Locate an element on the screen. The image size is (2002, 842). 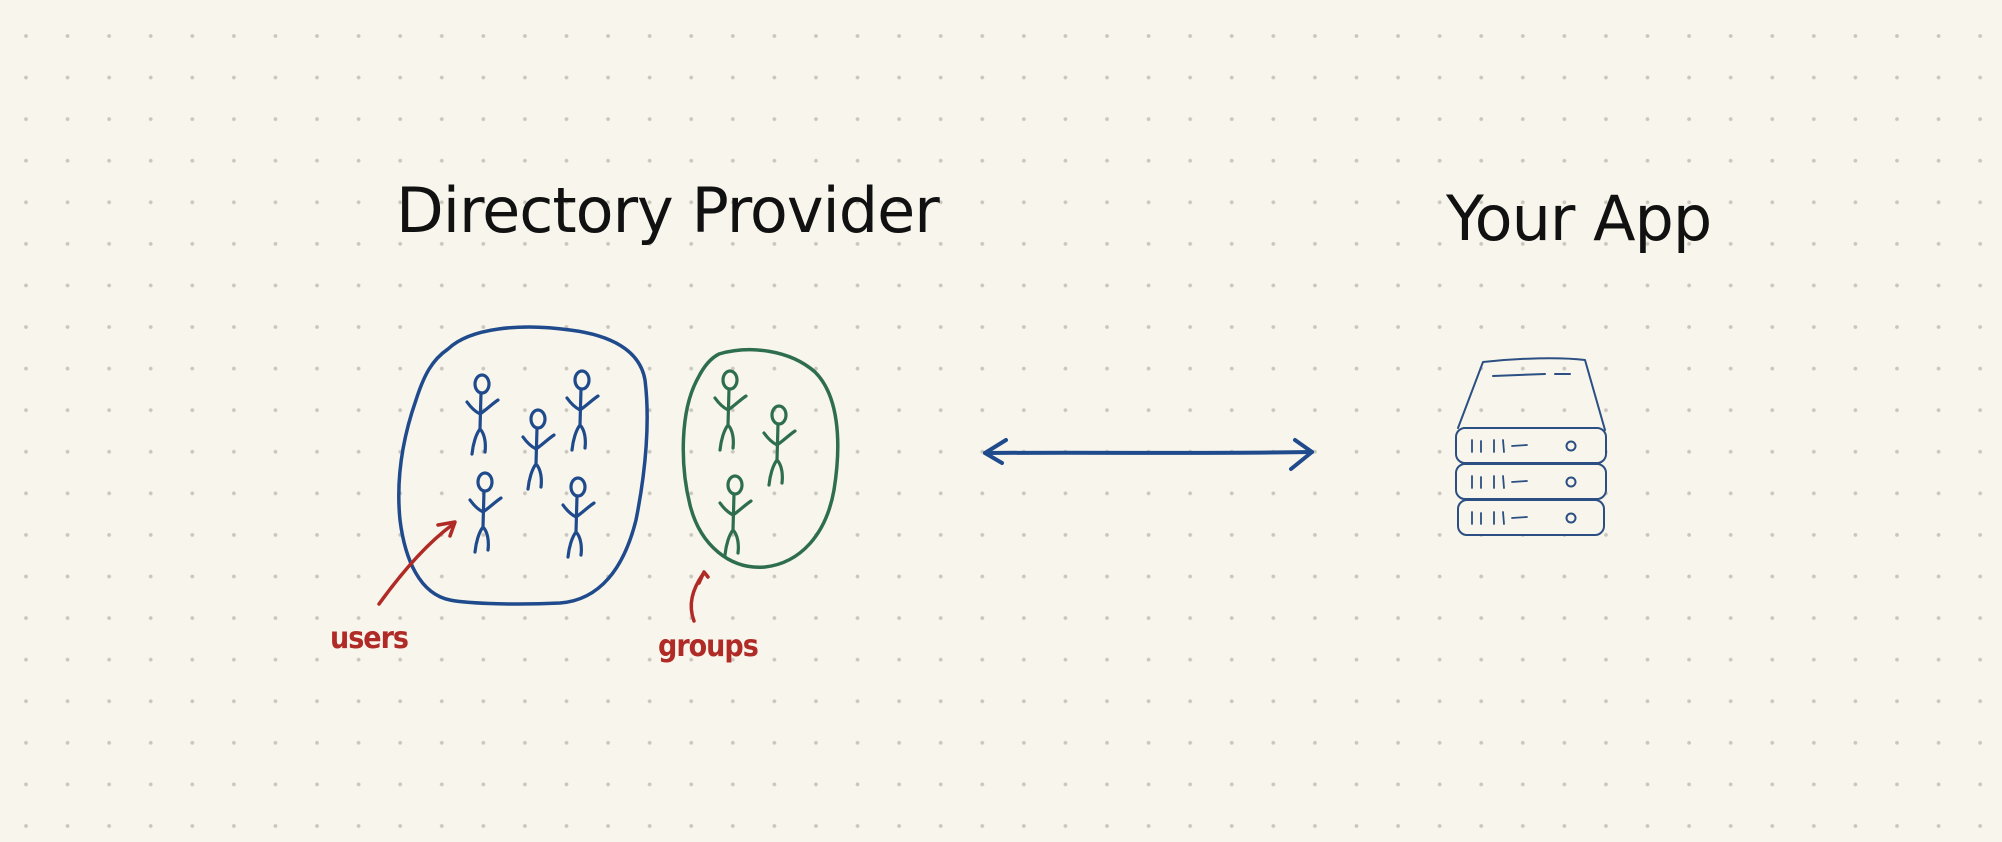
users-annotation: users is located at coordinates (393, 588).